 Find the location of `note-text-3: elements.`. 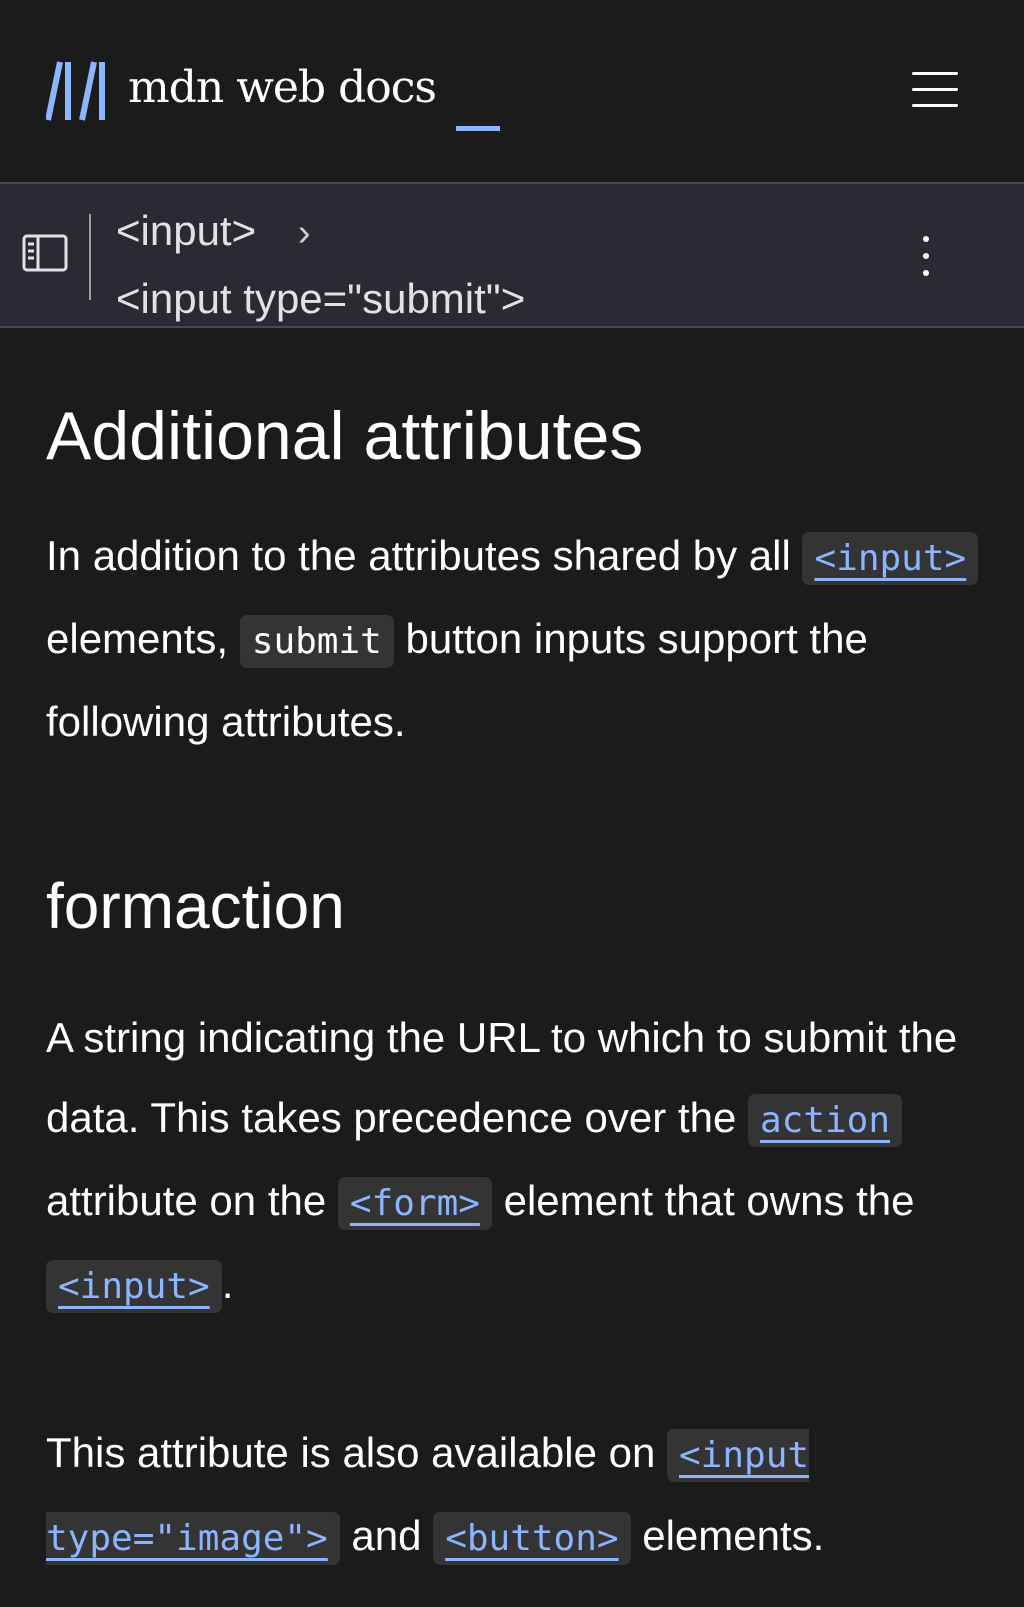

note-text-3: elements. is located at coordinates (727, 1535).